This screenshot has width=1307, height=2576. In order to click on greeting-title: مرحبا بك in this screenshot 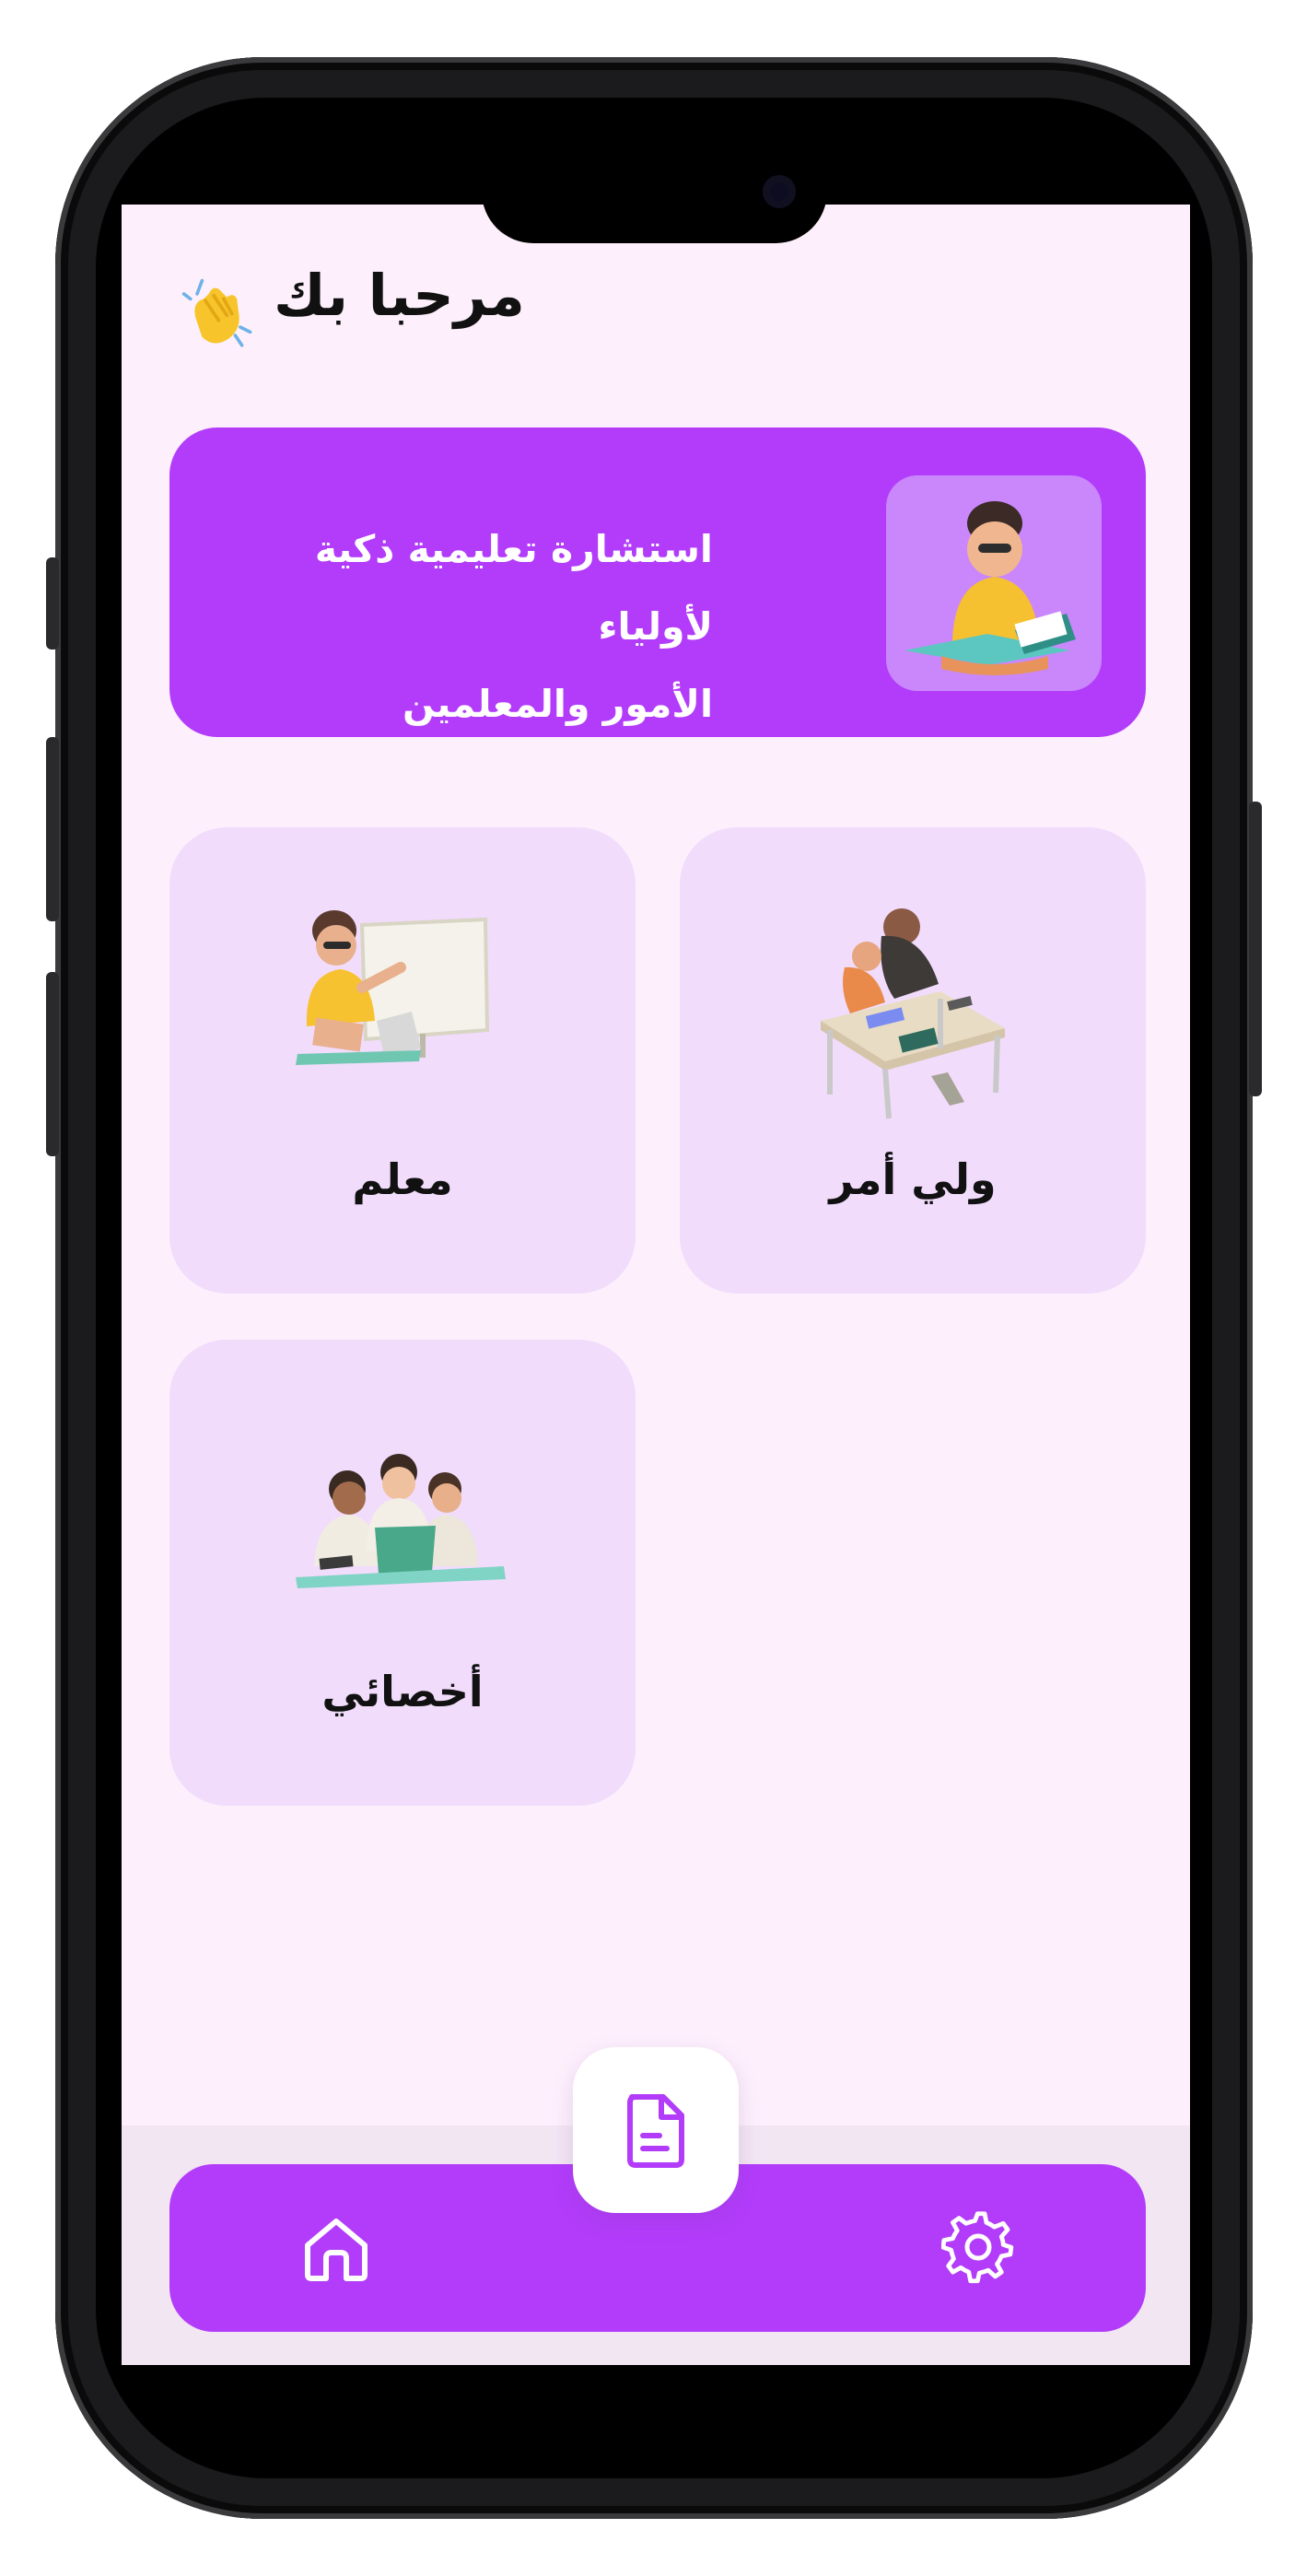, I will do `click(400, 295)`.